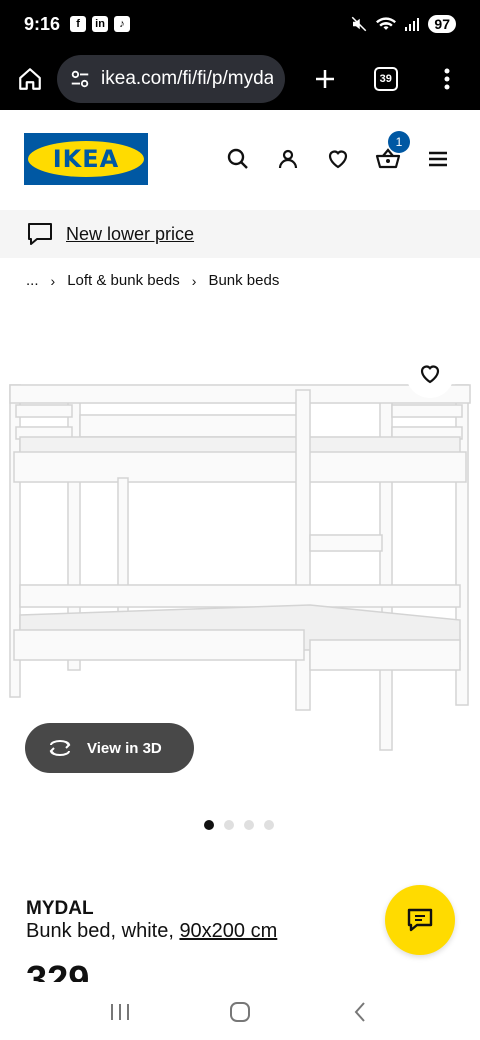 The width and height of the screenshot is (480, 1040). I want to click on status-bar: 9:16 f in ♪ 97, so click(240, 24).